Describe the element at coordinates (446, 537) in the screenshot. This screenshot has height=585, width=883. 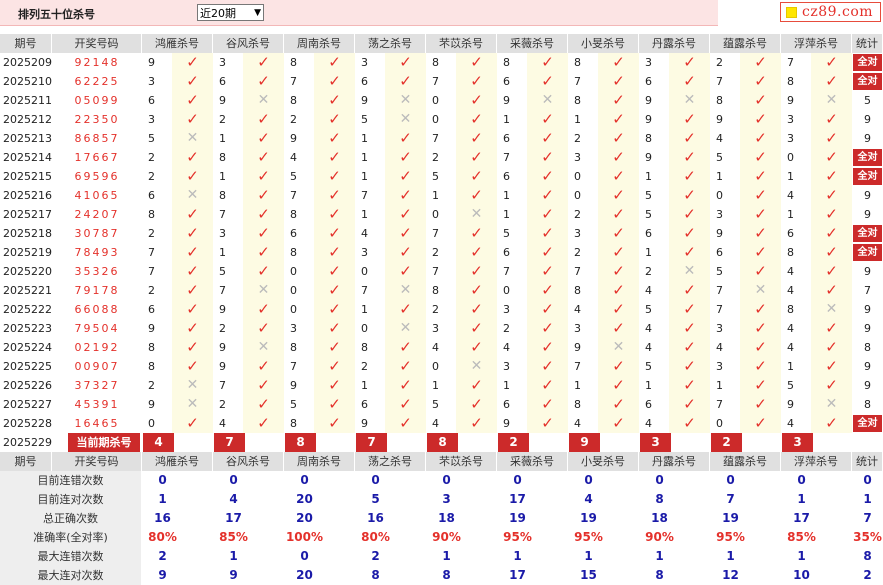
I see `stats-value: 90%` at that location.